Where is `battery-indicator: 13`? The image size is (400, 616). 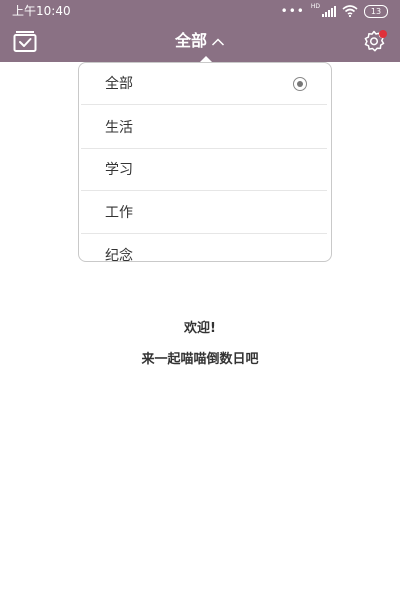
battery-indicator: 13 is located at coordinates (376, 11).